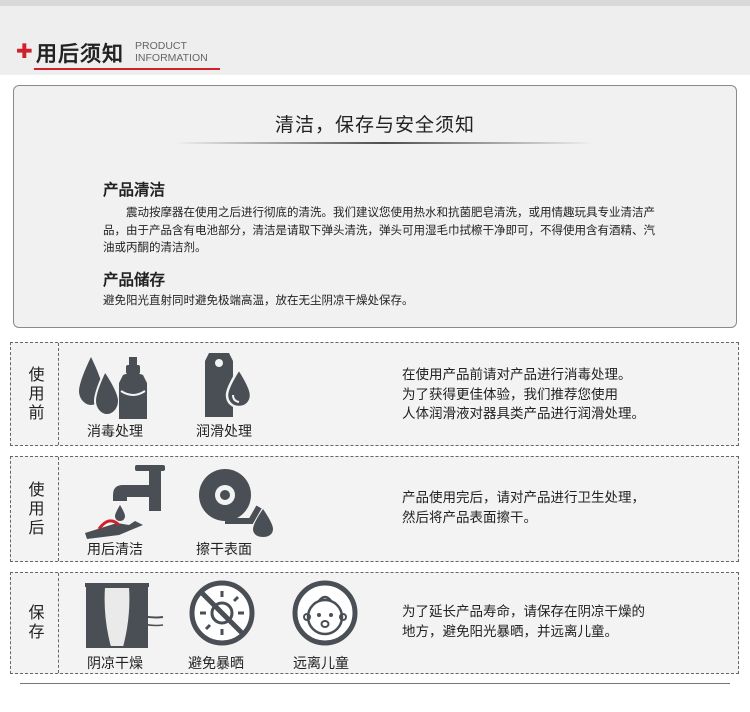  Describe the element at coordinates (216, 664) in the screenshot. I see `caption-avoid-sun: 避免暴晒` at that location.